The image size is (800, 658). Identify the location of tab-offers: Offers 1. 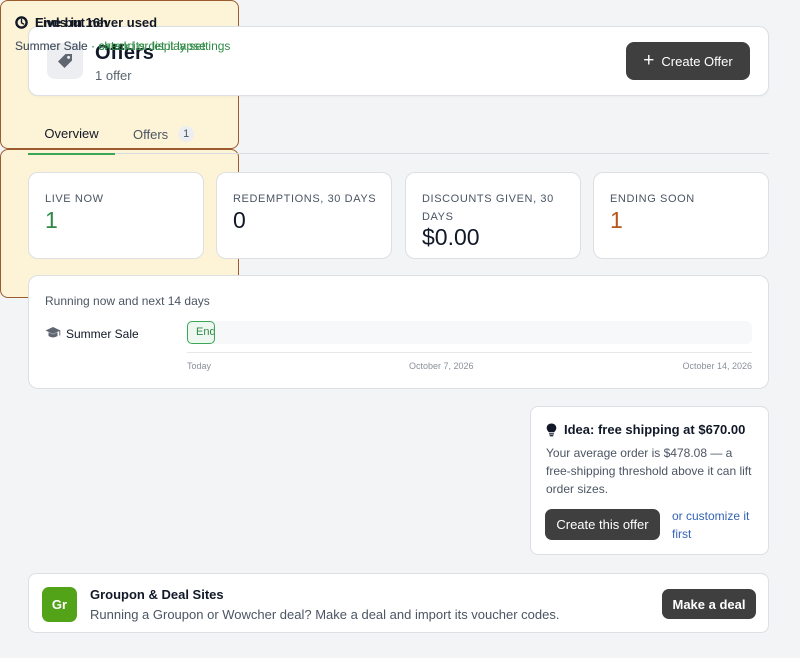
(164, 134).